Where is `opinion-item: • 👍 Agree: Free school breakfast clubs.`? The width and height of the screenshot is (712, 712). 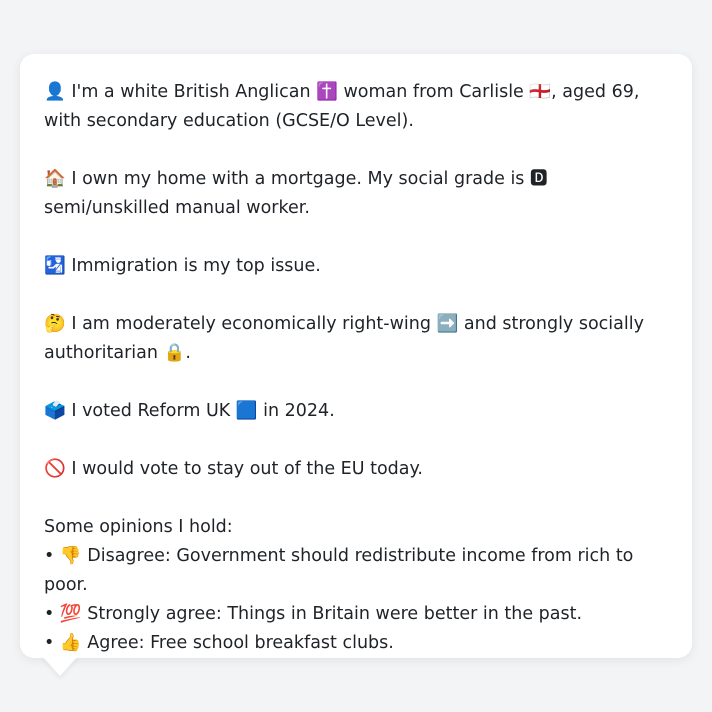 opinion-item: • 👍 Agree: Free school breakfast clubs. is located at coordinates (219, 643).